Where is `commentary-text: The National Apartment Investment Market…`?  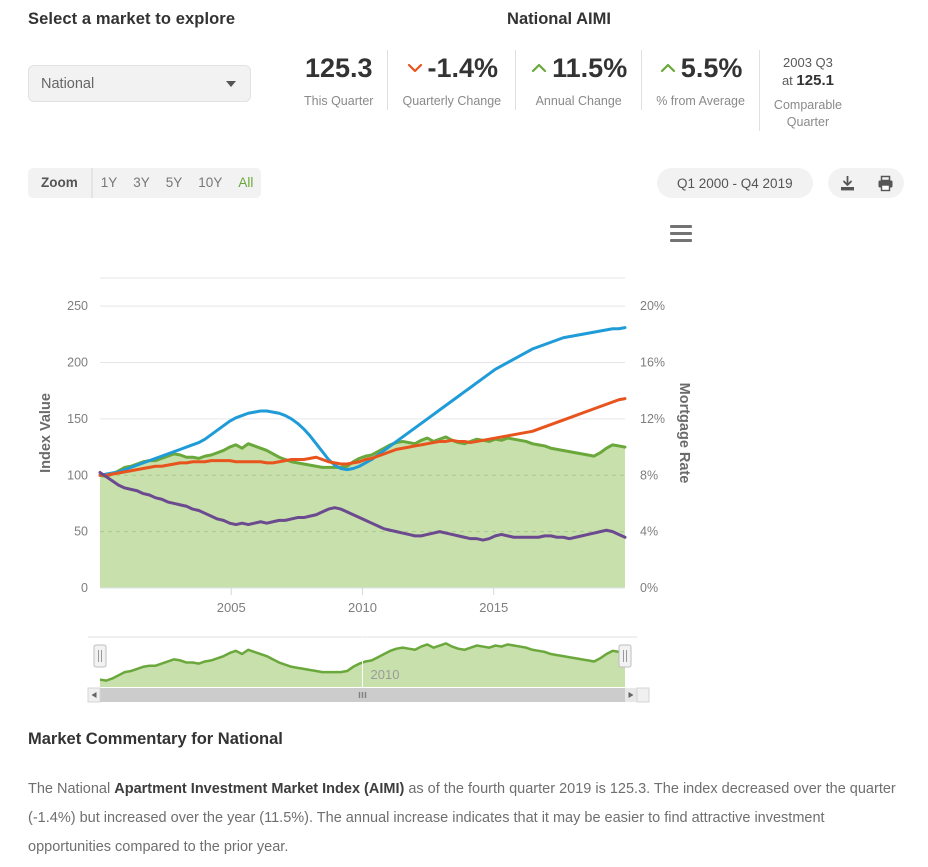
commentary-text: The National Apartment Investment Market… is located at coordinates (468, 818).